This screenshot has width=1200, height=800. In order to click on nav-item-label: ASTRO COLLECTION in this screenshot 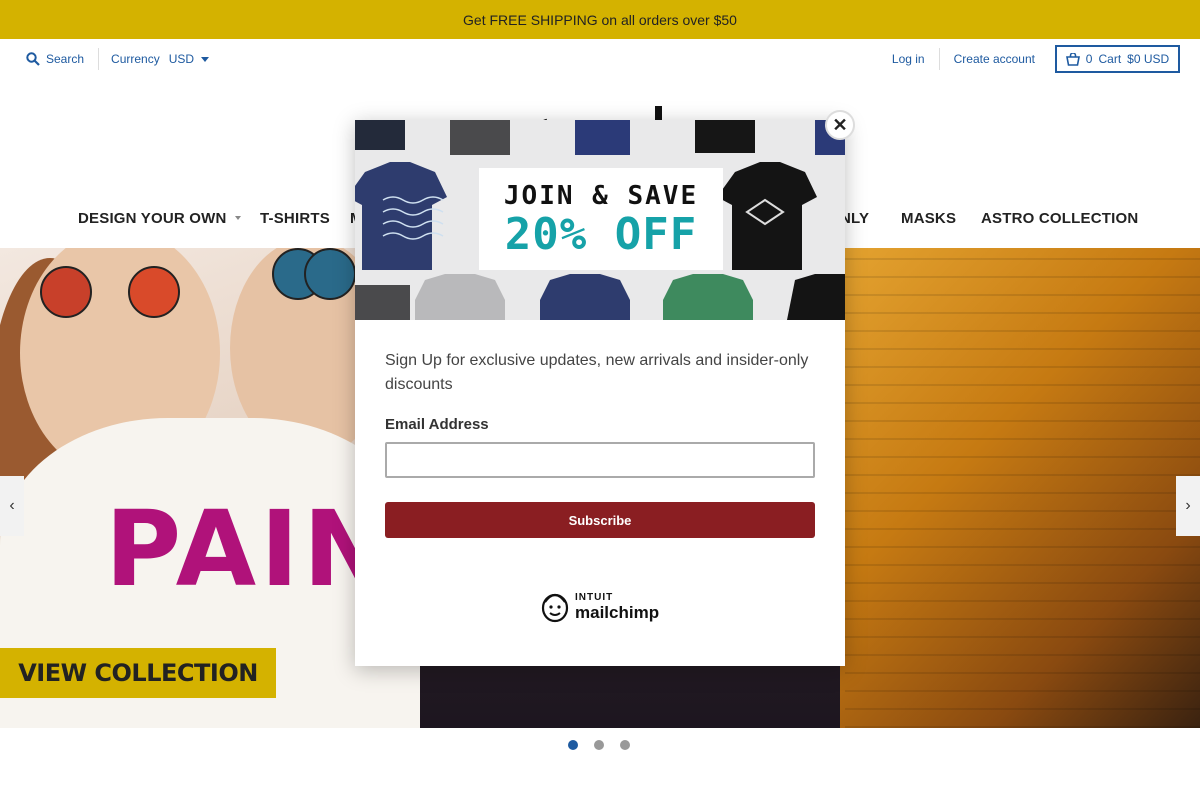, I will do `click(1060, 218)`.